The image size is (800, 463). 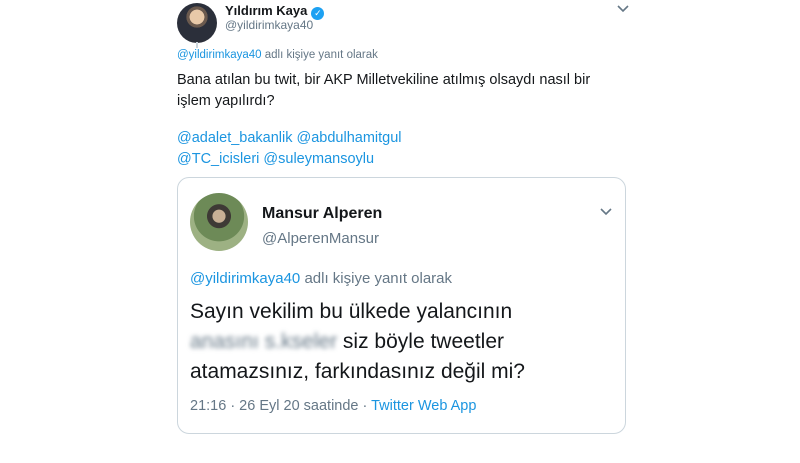 I want to click on quoted-reply-context: @yildirimkaya40 adlı kişiye yanıt olarak, so click(x=321, y=278).